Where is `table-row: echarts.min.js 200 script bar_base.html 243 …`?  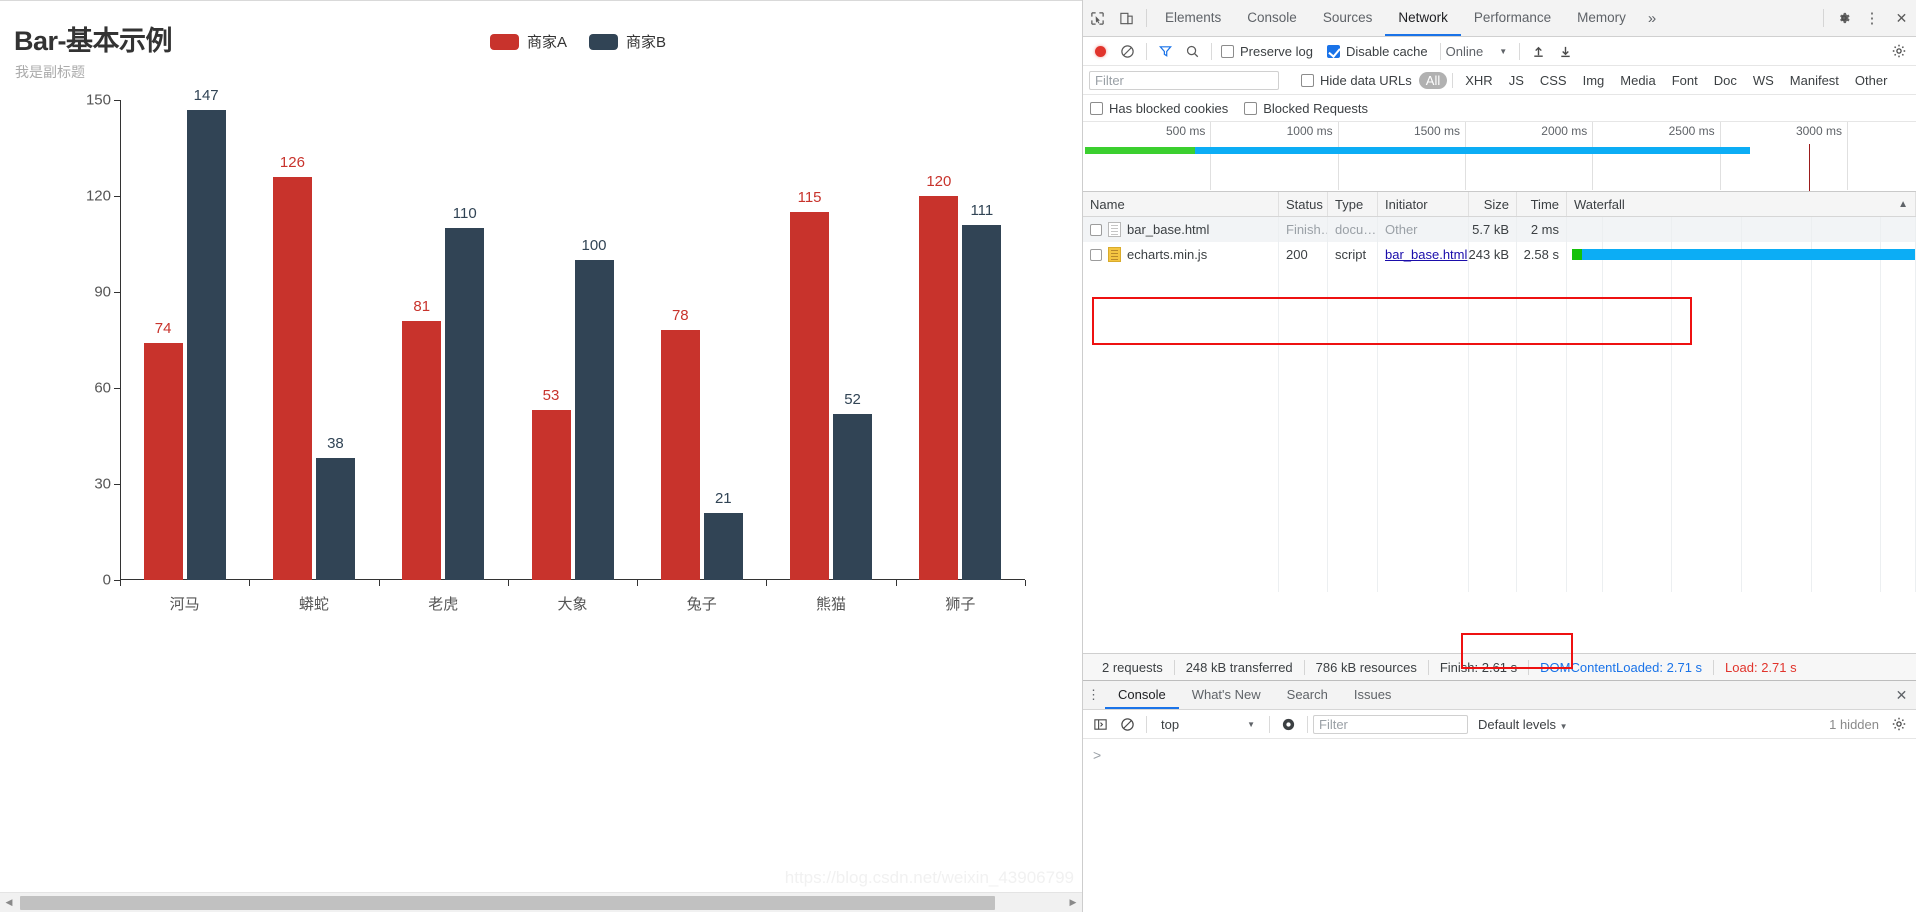
table-row: echarts.min.js 200 script bar_base.html 243 … is located at coordinates (1499, 254).